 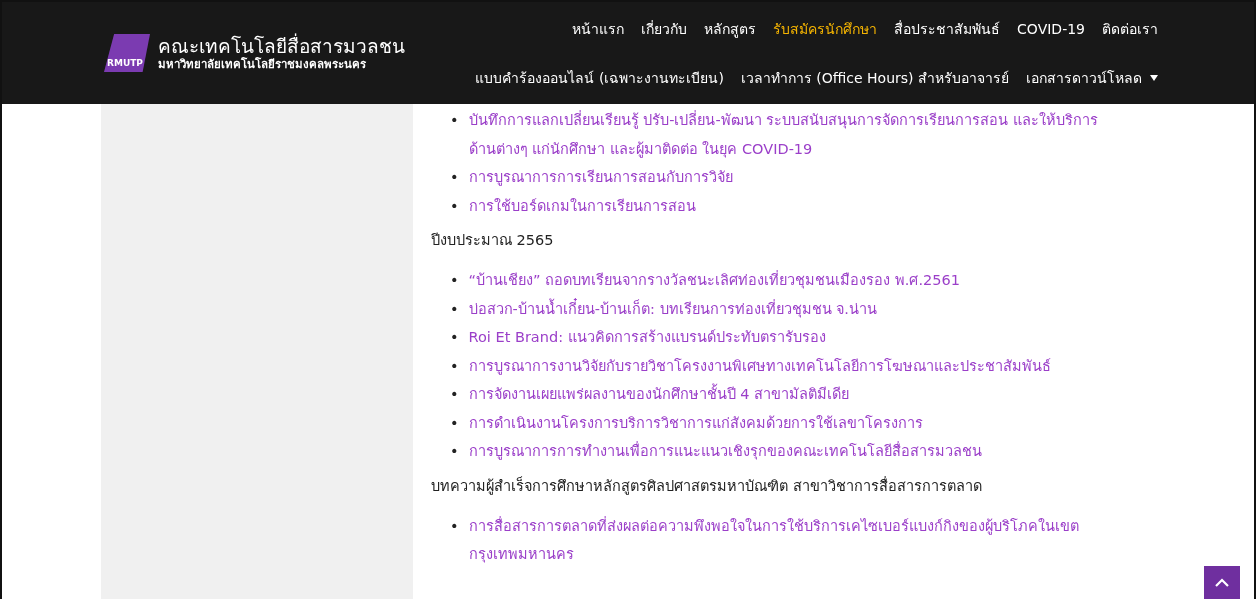 What do you see at coordinates (1154, 77) in the screenshot?
I see `caret-icon` at bounding box center [1154, 77].